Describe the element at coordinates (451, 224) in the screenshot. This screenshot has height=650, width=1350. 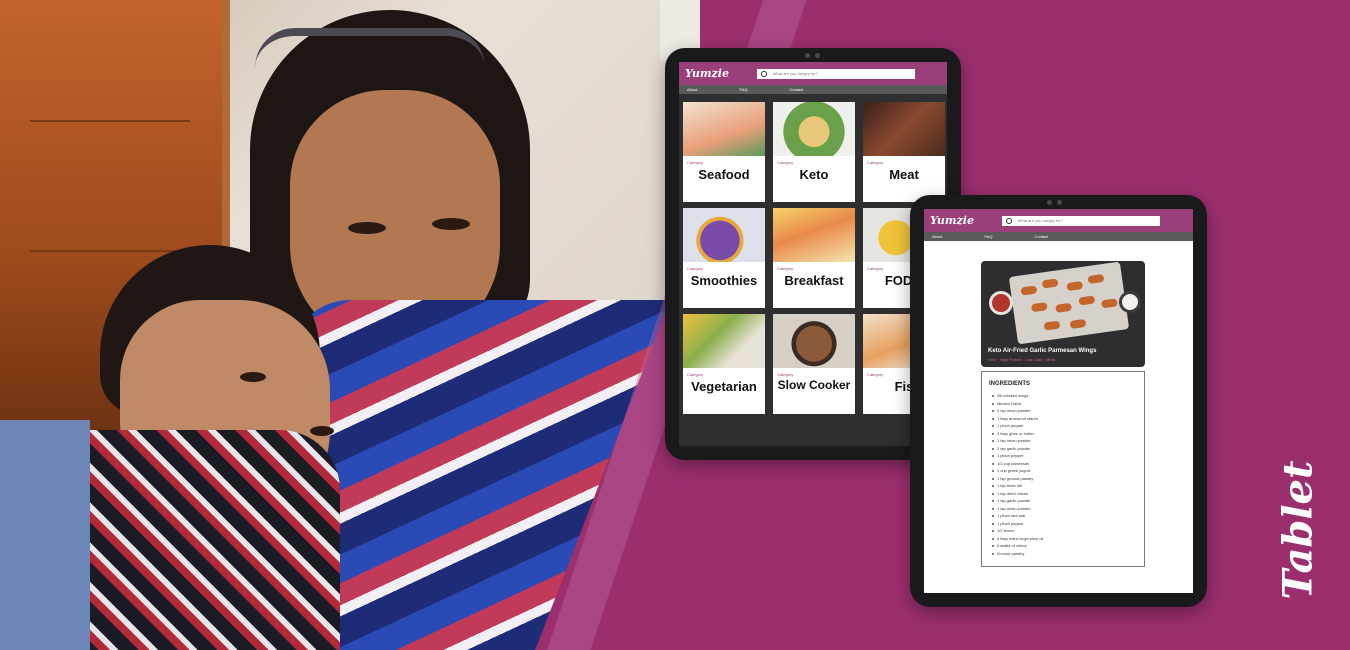
I see `girl-eye-right` at that location.